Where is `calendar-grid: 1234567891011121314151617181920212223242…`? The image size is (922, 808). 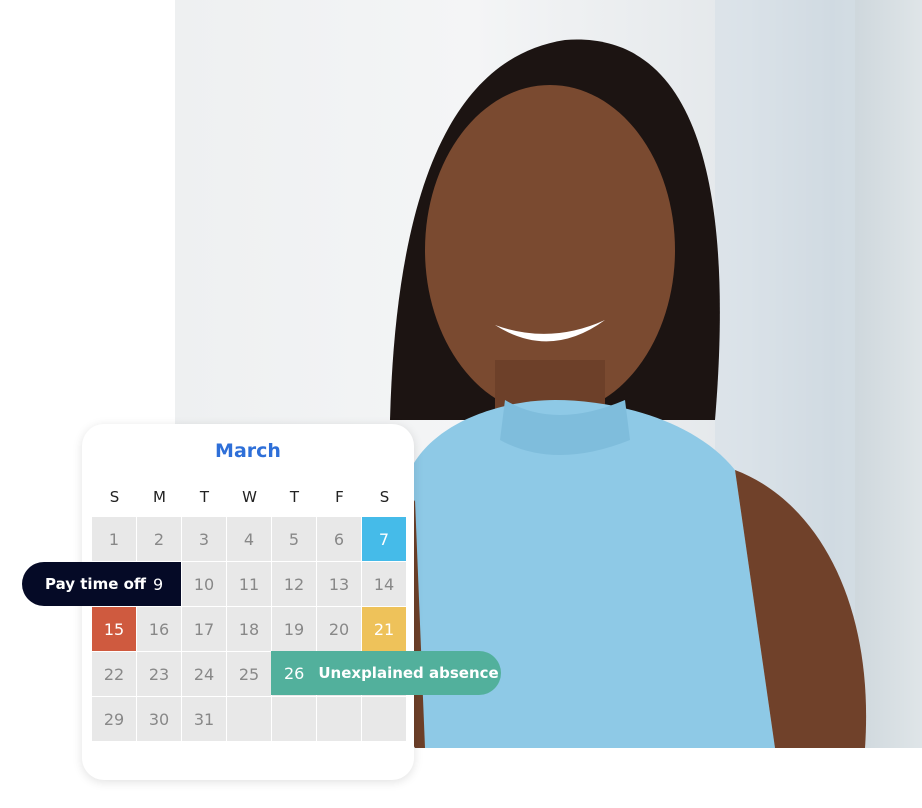
calendar-grid: 1234567891011121314151617181920212223242… is located at coordinates (249, 629).